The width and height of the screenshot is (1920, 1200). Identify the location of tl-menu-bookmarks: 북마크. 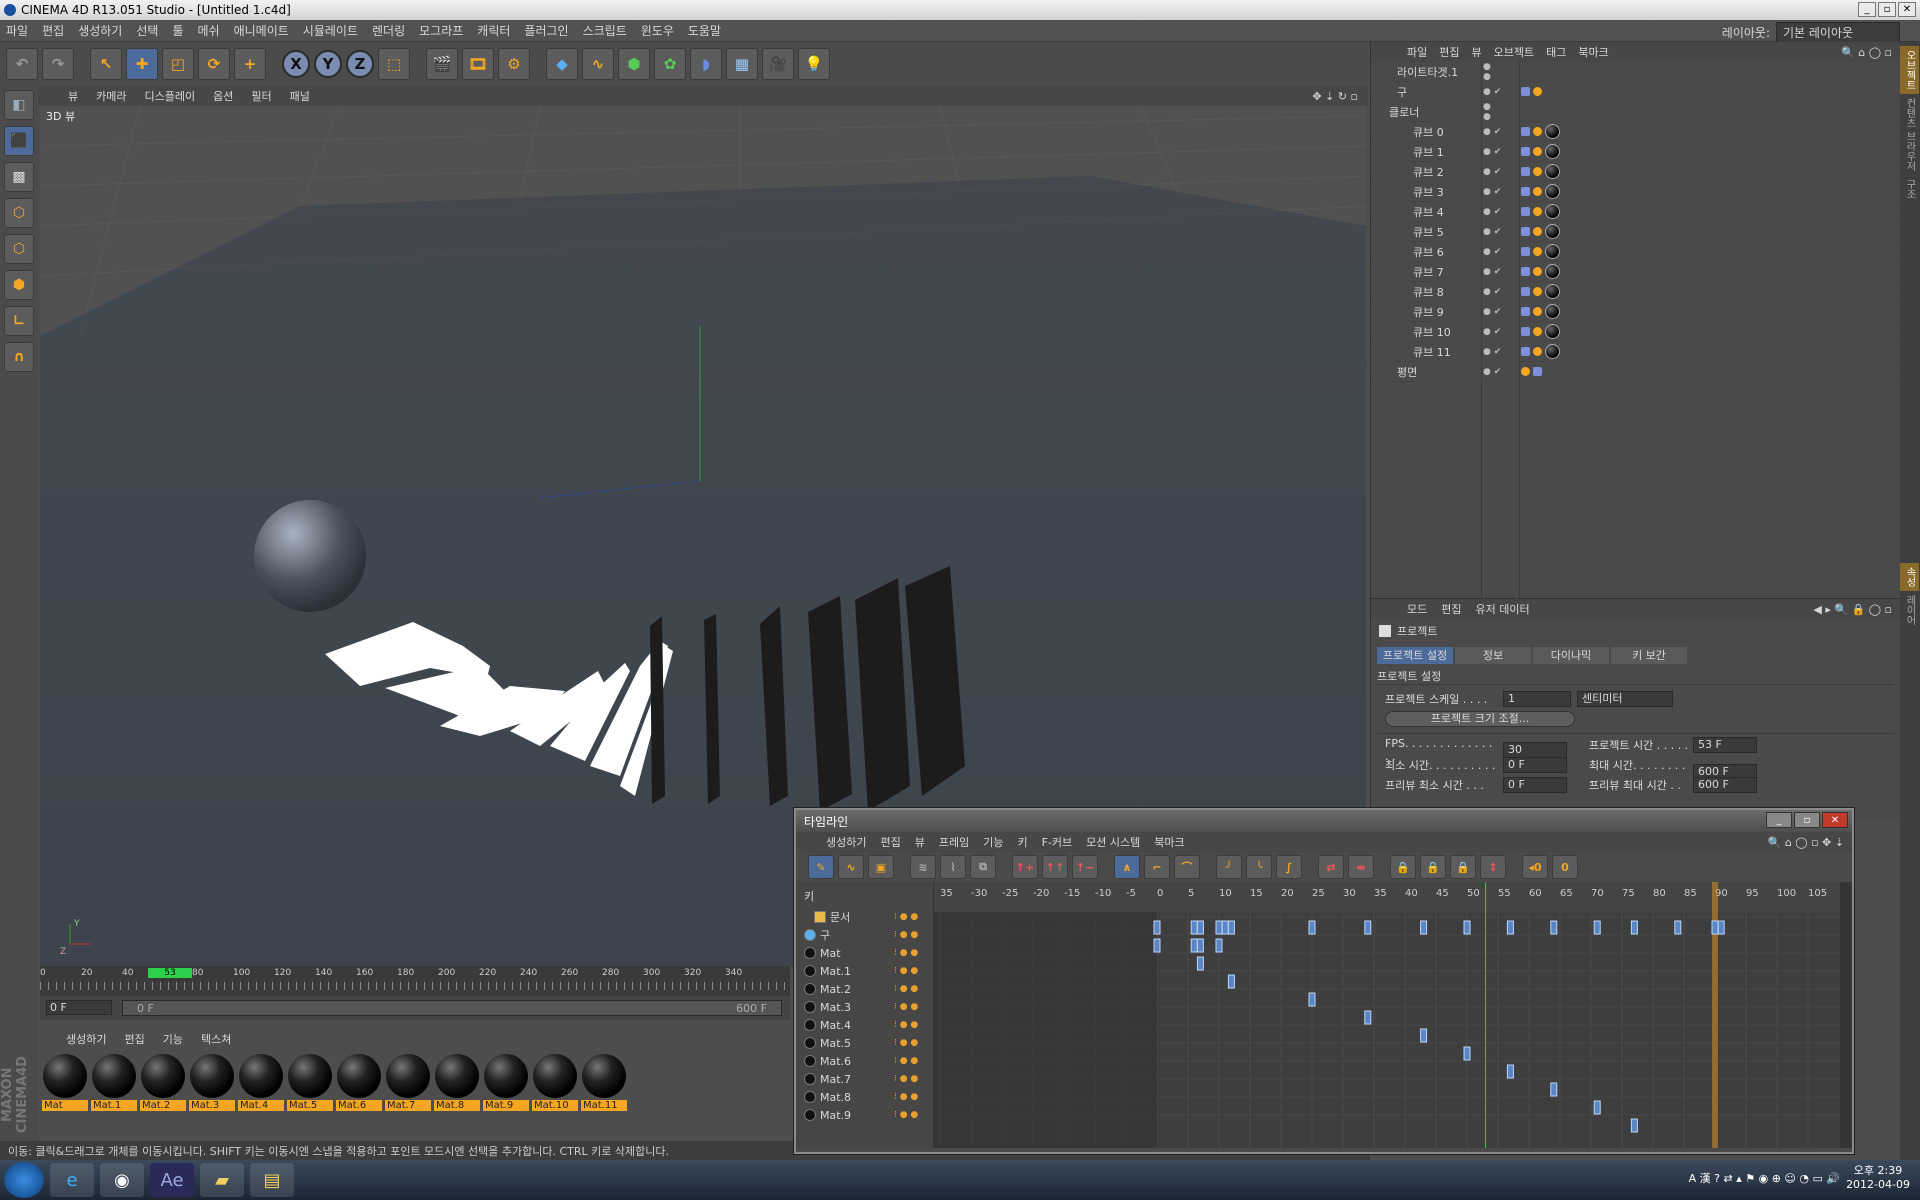
(1169, 842).